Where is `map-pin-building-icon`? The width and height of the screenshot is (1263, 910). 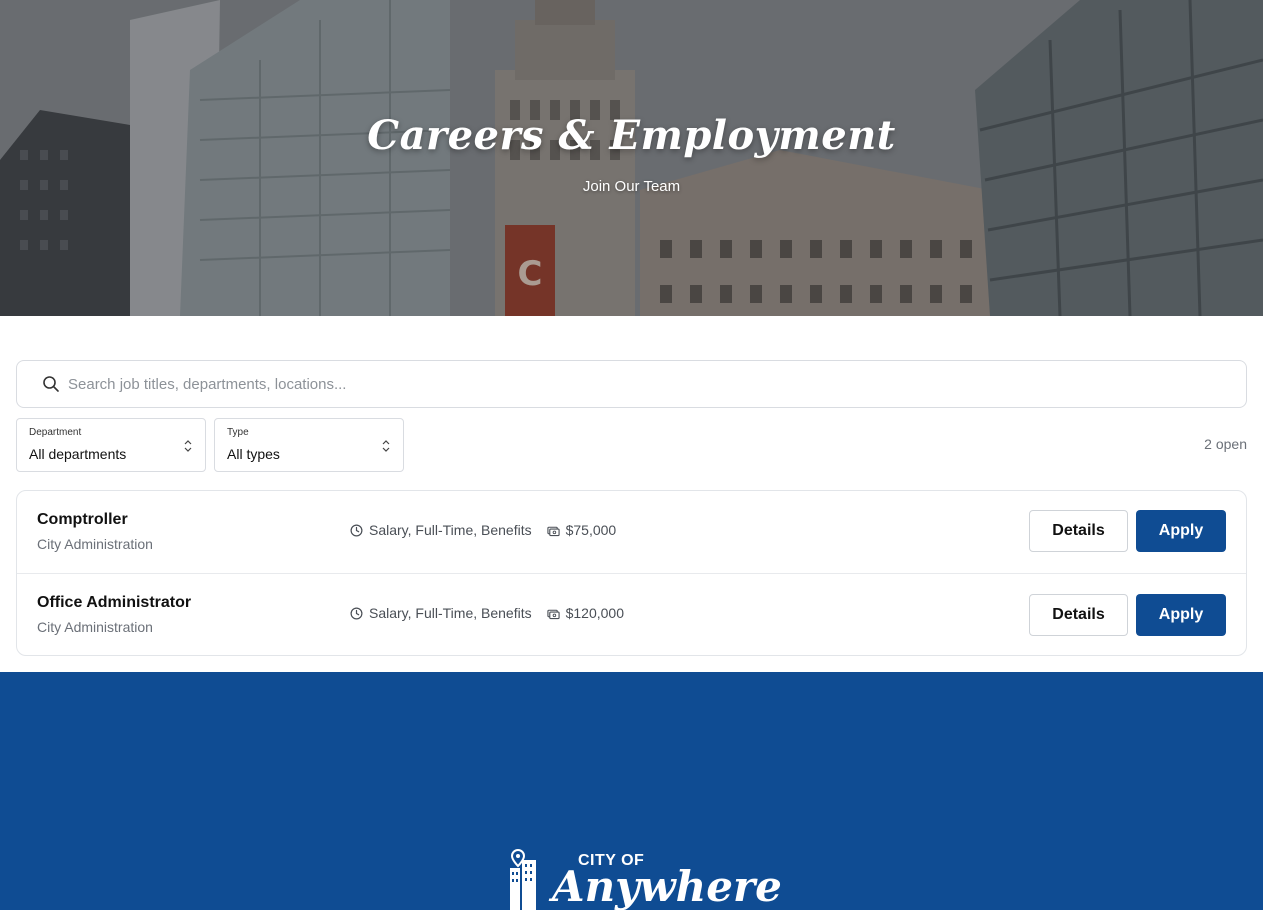
map-pin-building-icon is located at coordinates (523, 879).